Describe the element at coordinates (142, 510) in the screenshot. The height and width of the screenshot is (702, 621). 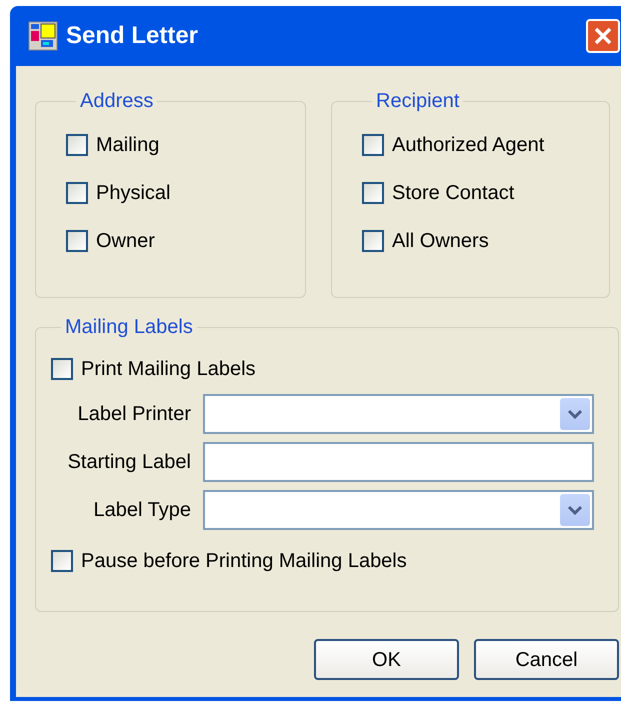
I see `field-label: Label Type` at that location.